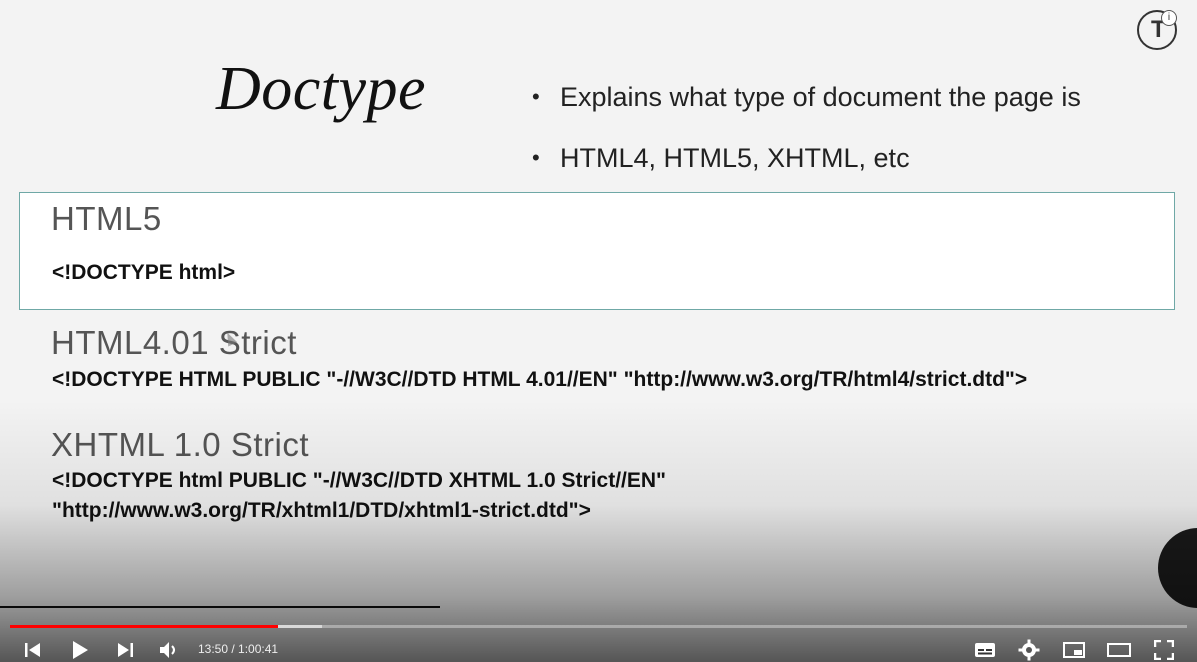 This screenshot has width=1197, height=662. What do you see at coordinates (220, 607) in the screenshot?
I see `slide-divider-line` at bounding box center [220, 607].